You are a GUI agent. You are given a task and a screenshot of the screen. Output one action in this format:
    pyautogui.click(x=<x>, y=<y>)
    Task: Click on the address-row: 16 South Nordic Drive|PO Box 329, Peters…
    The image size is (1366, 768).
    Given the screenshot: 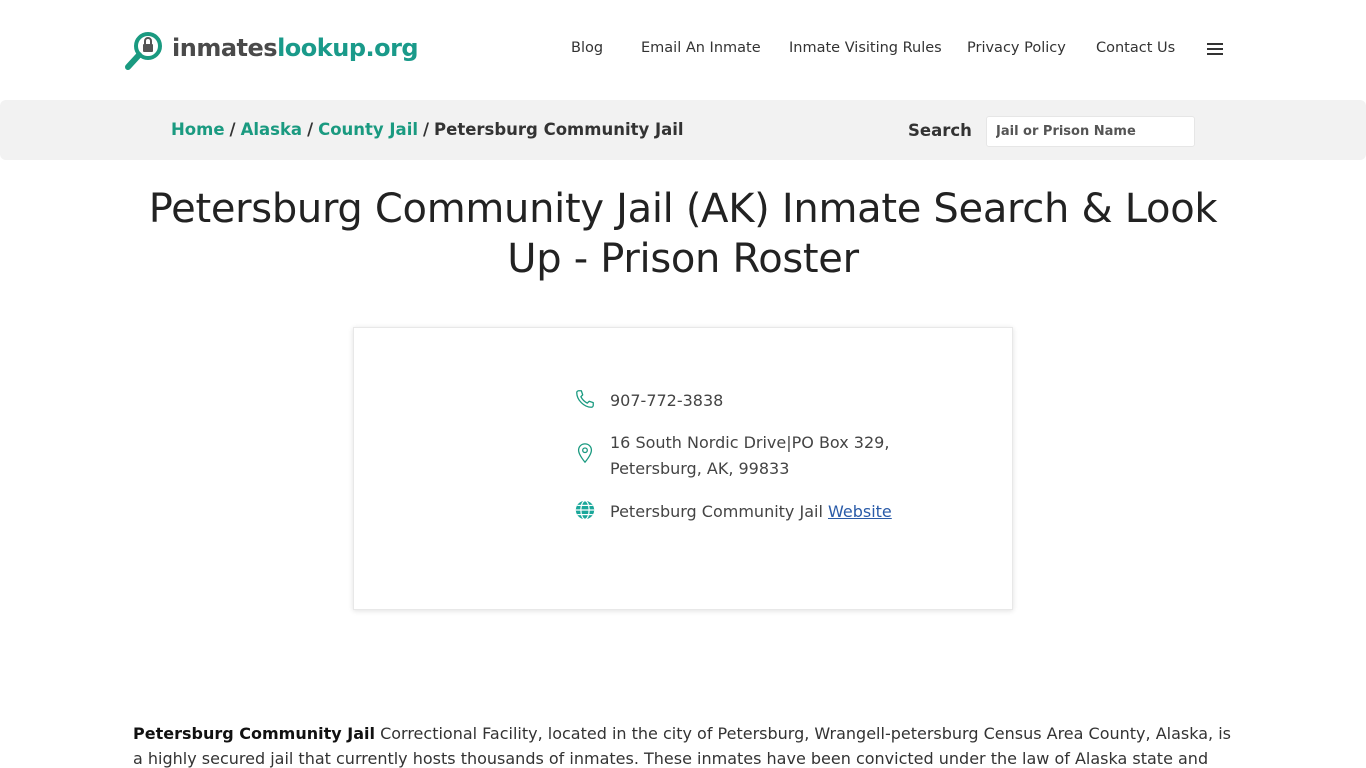 What is the action you would take?
    pyautogui.click(x=731, y=456)
    